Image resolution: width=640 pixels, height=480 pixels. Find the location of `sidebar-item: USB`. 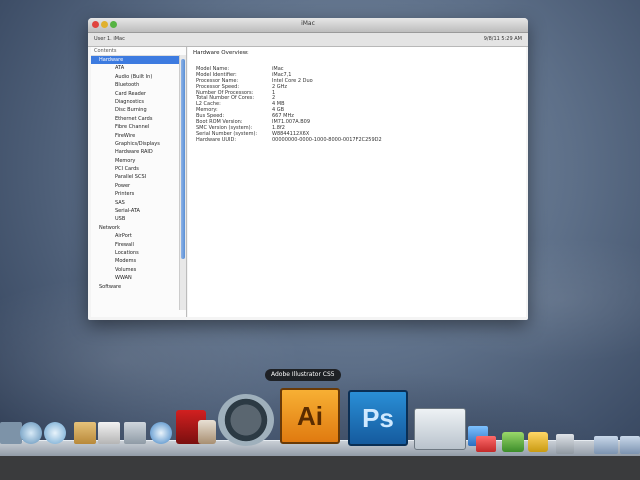

sidebar-item: USB is located at coordinates (138, 219).